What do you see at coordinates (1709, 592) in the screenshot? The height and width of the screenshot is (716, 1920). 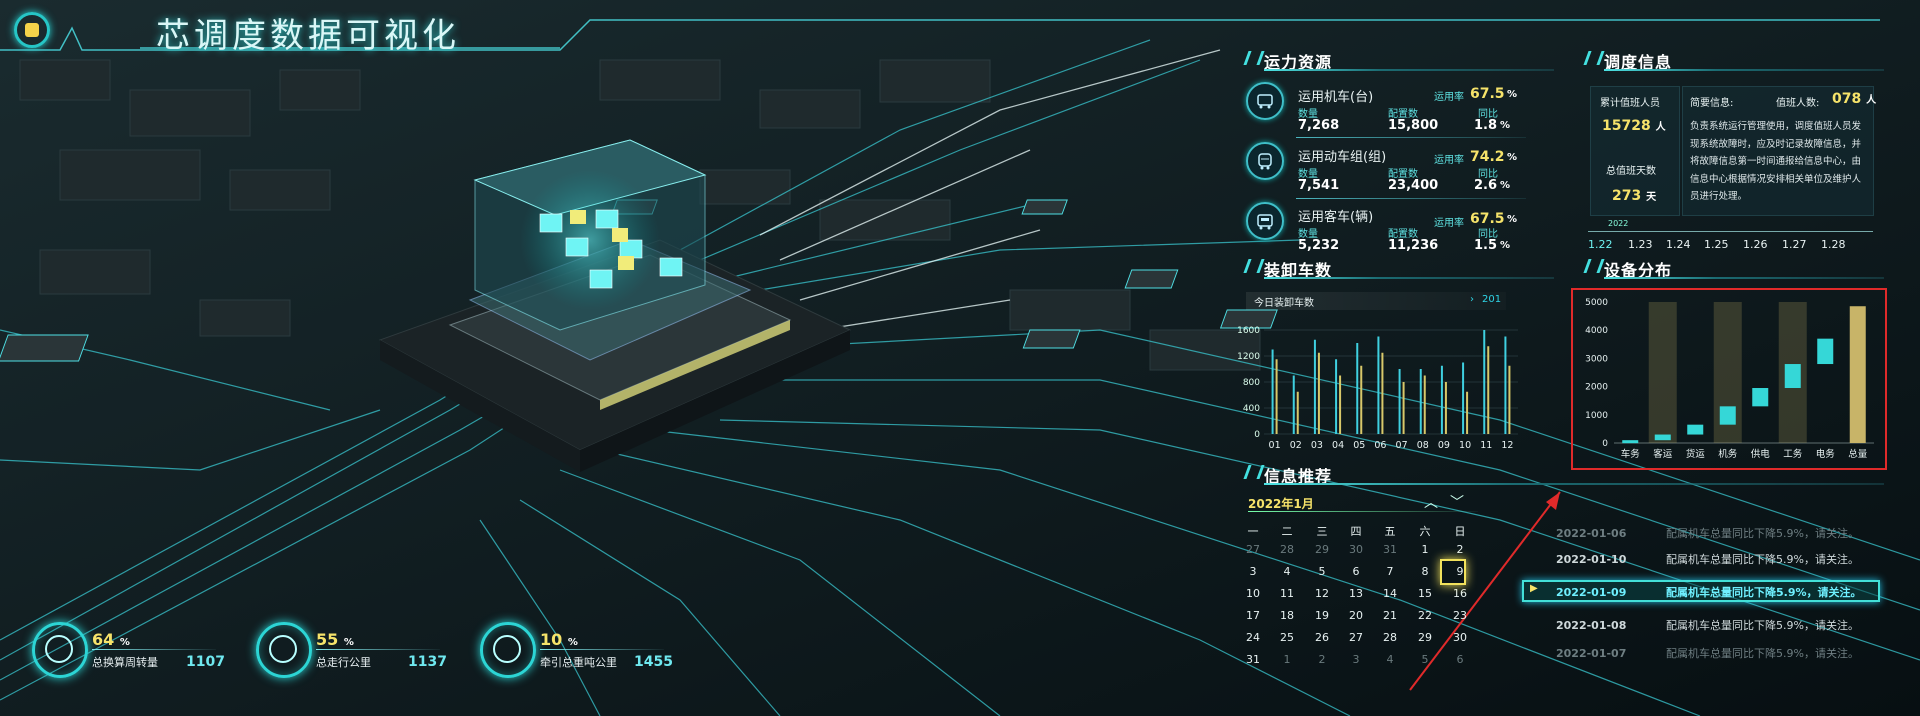 I see `info-item-active: 2022-01-09 配属机车总量同比下降5.9%，请关注。` at bounding box center [1709, 592].